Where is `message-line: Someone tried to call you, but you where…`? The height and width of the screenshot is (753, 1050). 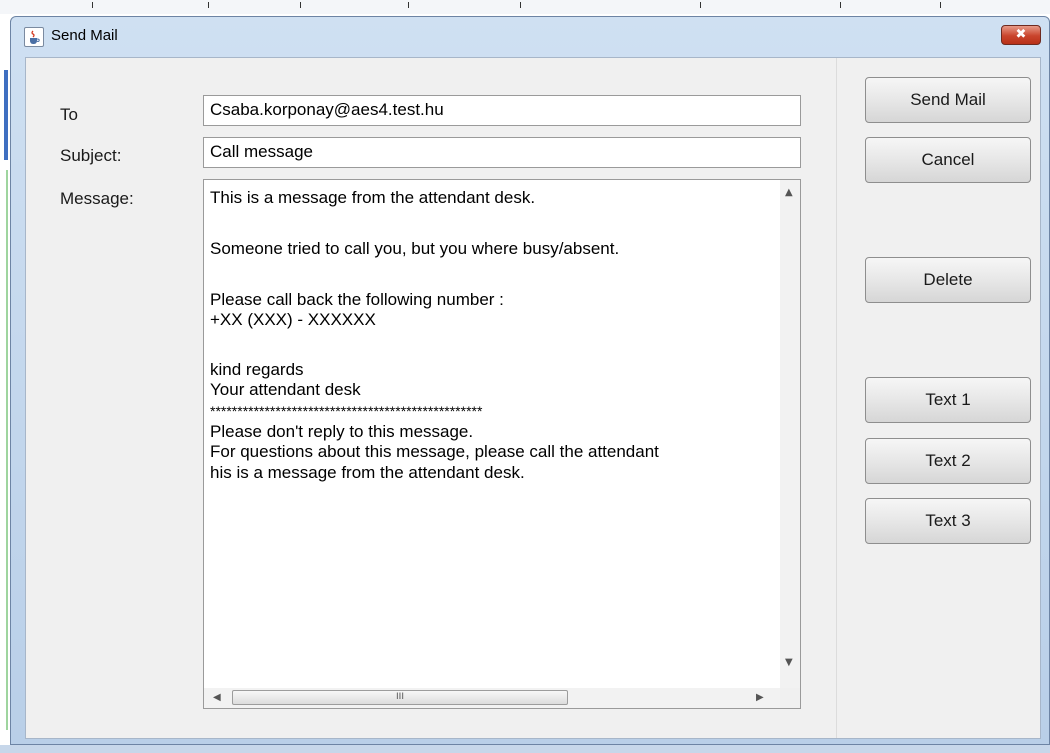 message-line: Someone tried to call you, but you where… is located at coordinates (415, 248).